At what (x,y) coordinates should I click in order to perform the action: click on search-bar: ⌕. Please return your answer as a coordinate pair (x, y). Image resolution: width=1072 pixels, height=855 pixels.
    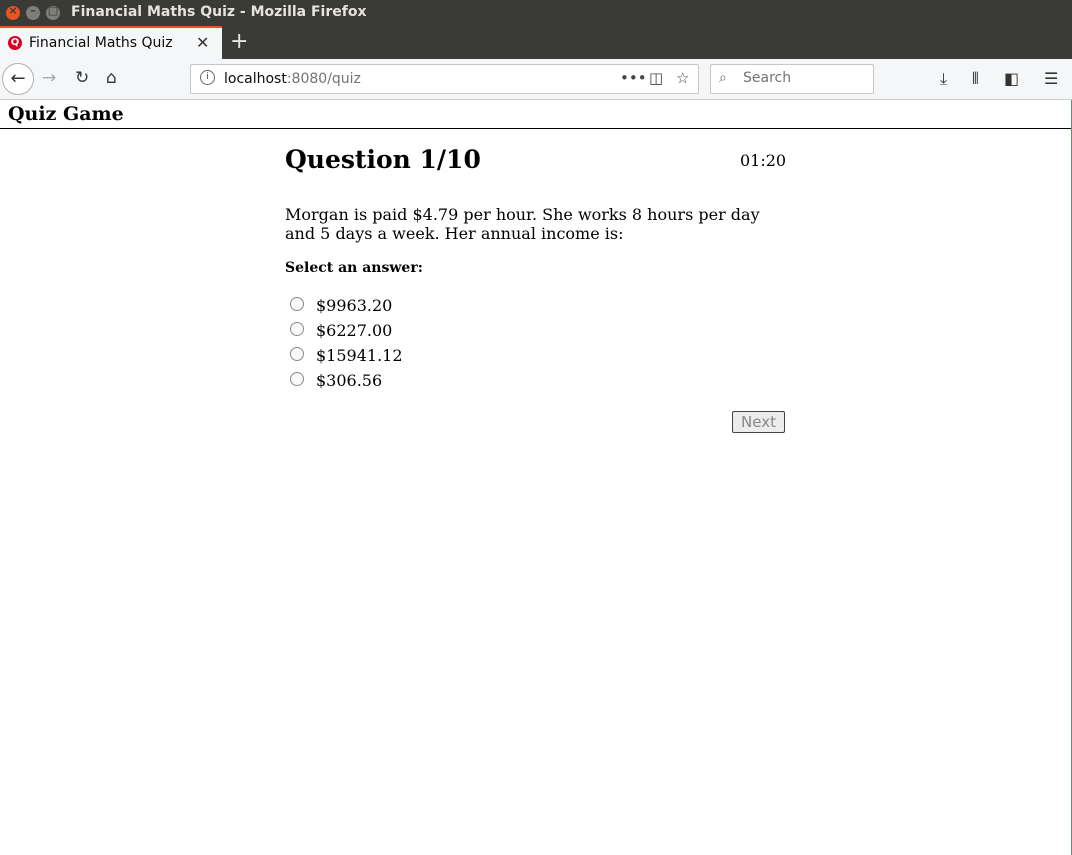
    Looking at the image, I should click on (792, 79).